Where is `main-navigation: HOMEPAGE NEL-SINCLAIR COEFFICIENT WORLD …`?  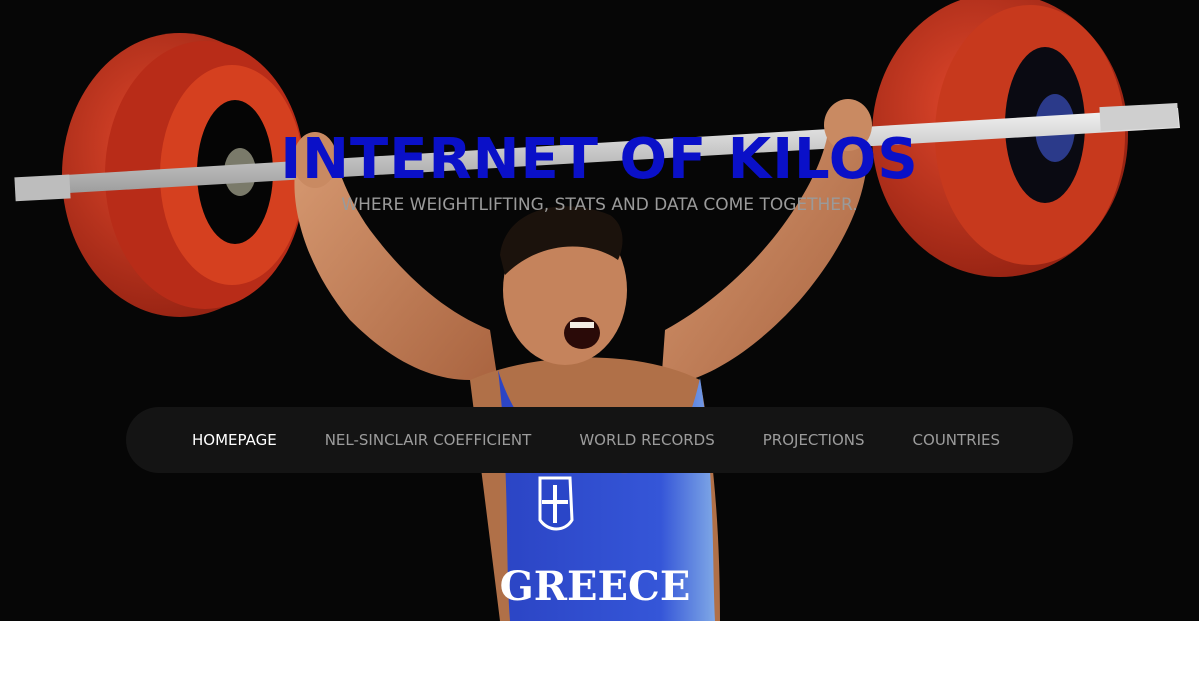
main-navigation: HOMEPAGE NEL-SINCLAIR COEFFICIENT WORLD … is located at coordinates (599, 440).